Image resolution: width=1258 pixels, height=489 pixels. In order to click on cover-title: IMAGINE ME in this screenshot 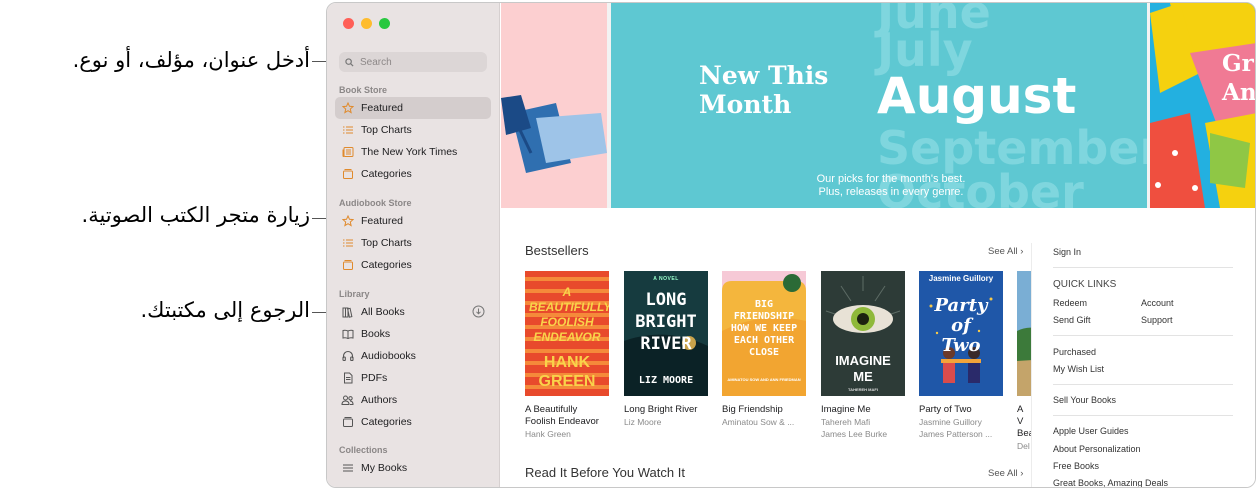, I will do `click(863, 368)`.